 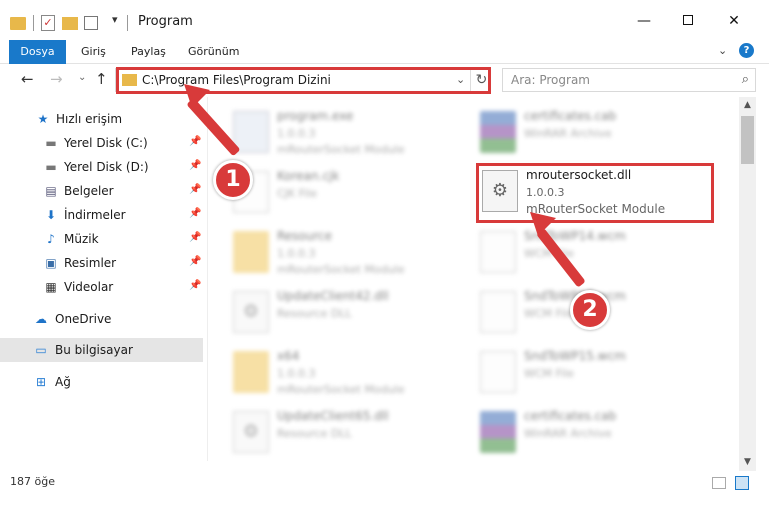 What do you see at coordinates (353, 255) in the screenshot?
I see `list-item: Resource 1.0.0.3 mRouterSocket Module` at bounding box center [353, 255].